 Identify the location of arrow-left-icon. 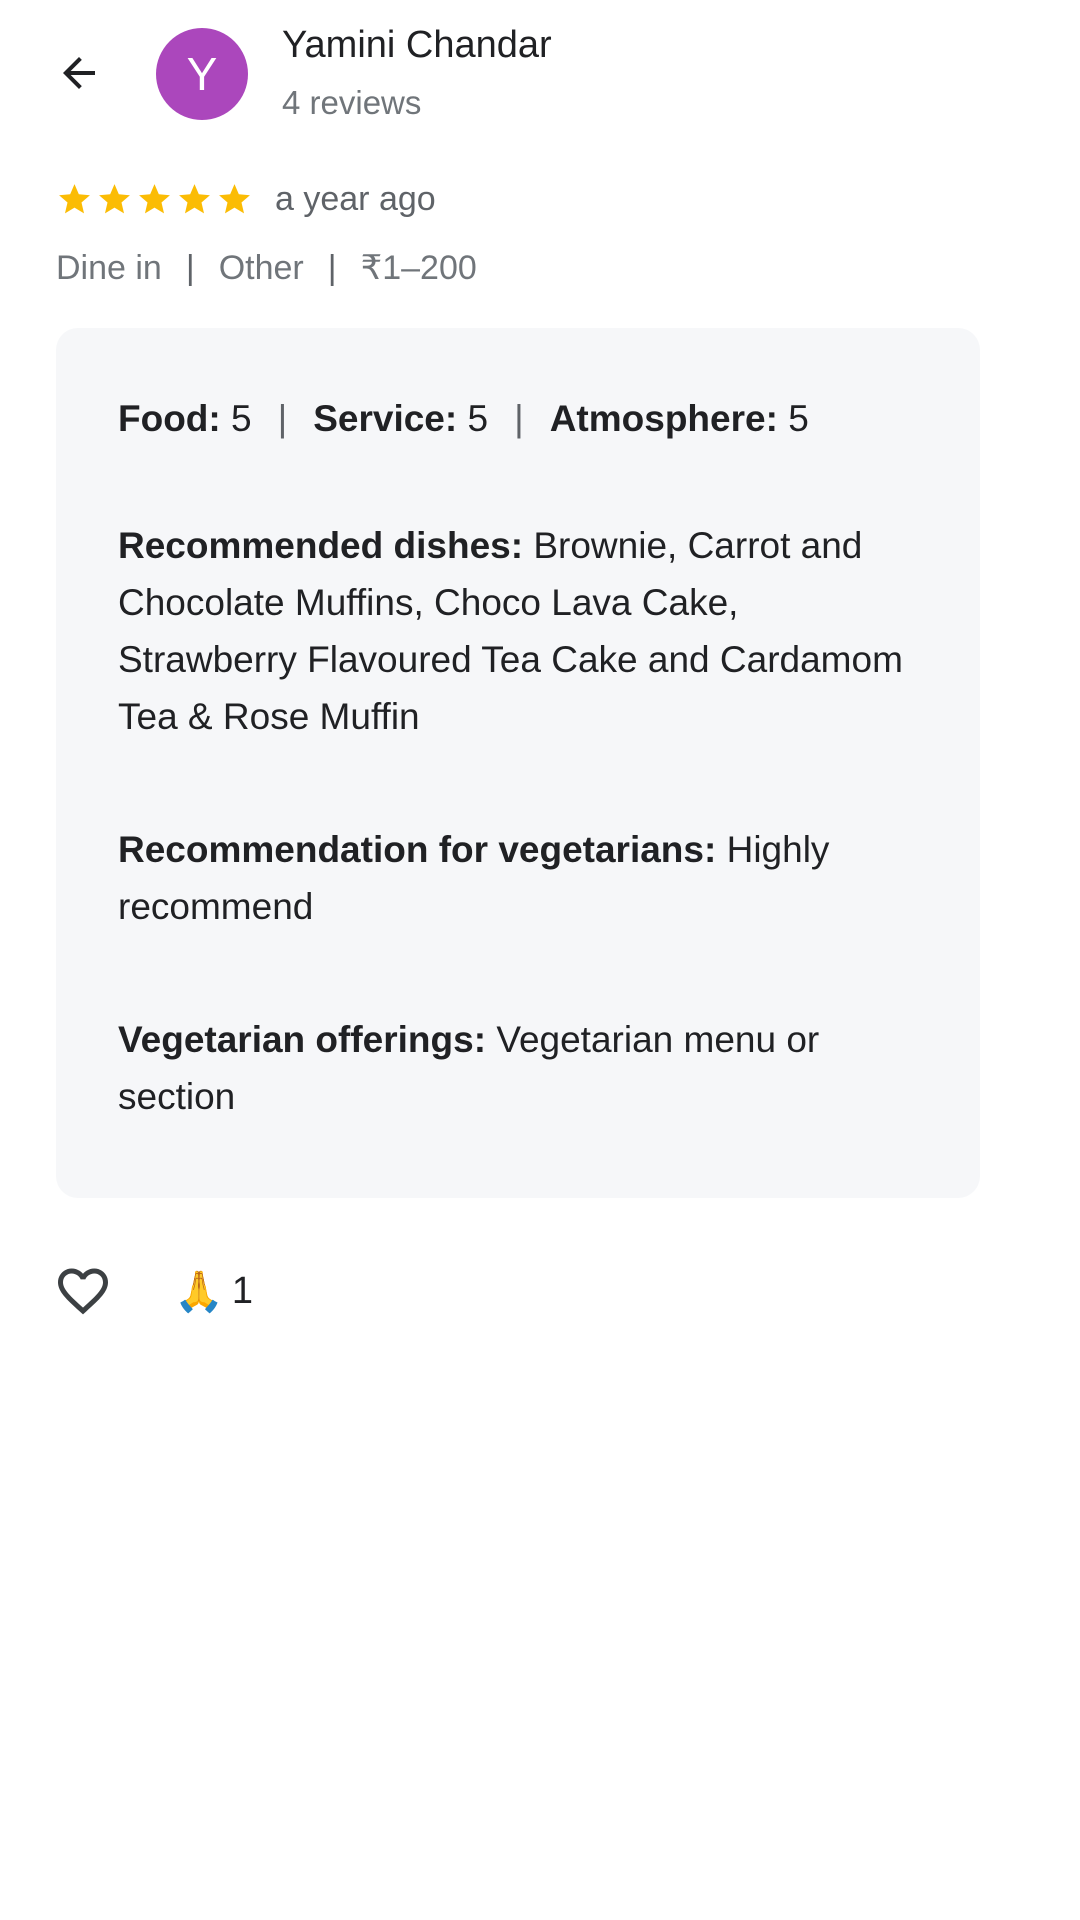
(79, 73).